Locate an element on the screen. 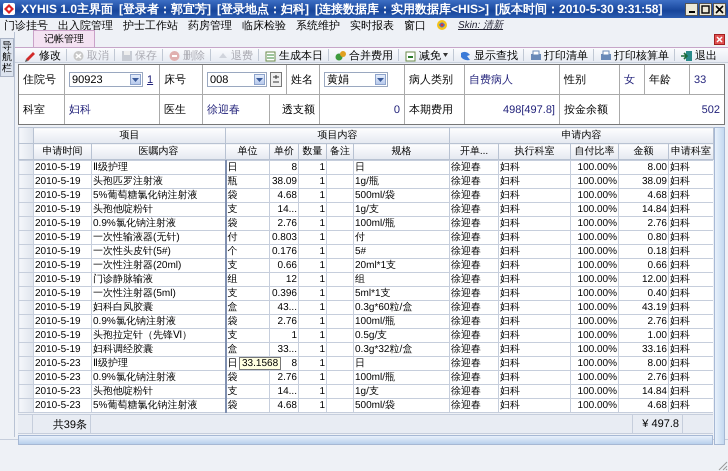  close-icon is located at coordinates (719, 39).